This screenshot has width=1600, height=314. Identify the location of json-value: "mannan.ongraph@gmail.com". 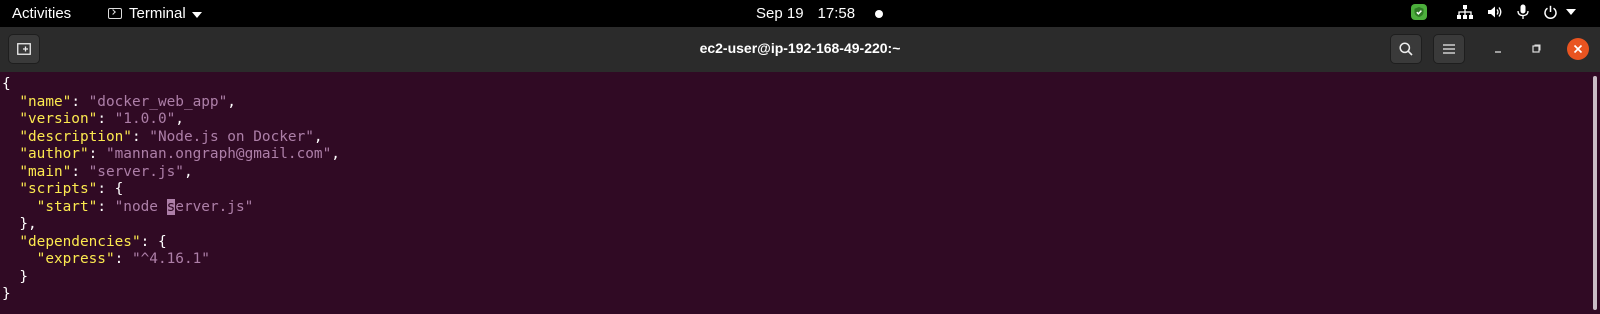
(218, 154).